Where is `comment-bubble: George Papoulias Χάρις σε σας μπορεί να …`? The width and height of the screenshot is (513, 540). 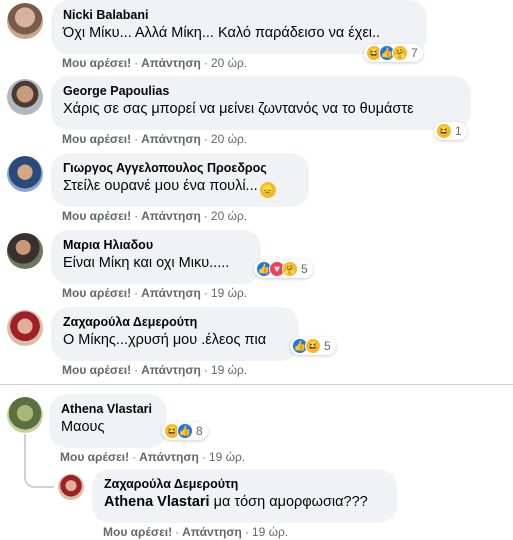 comment-bubble: George Papoulias Χάρις σε σας μπορεί να … is located at coordinates (261, 103).